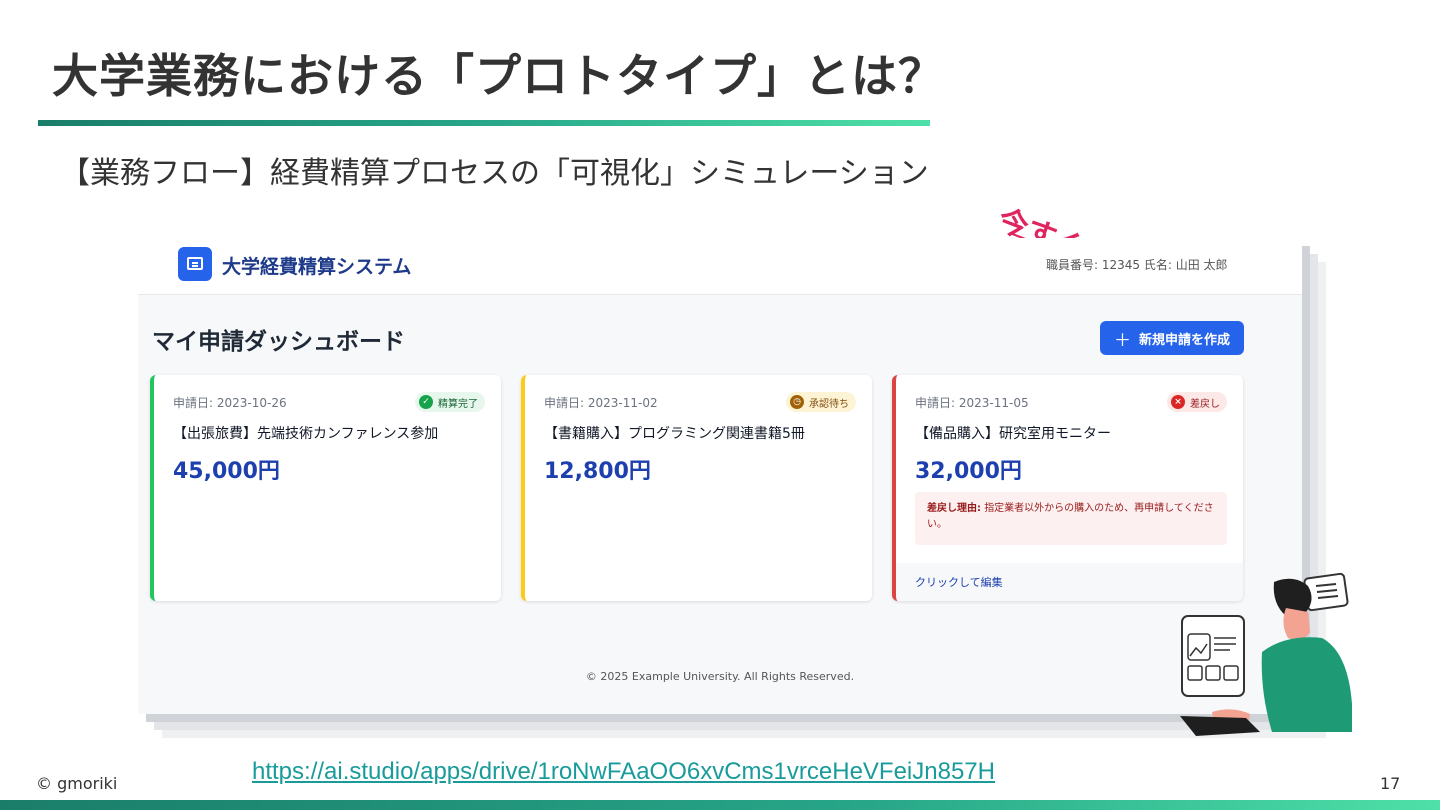 Image resolution: width=1440 pixels, height=810 pixels. What do you see at coordinates (278, 342) in the screenshot?
I see `dashboard-title: マイ申請ダッシュボード` at bounding box center [278, 342].